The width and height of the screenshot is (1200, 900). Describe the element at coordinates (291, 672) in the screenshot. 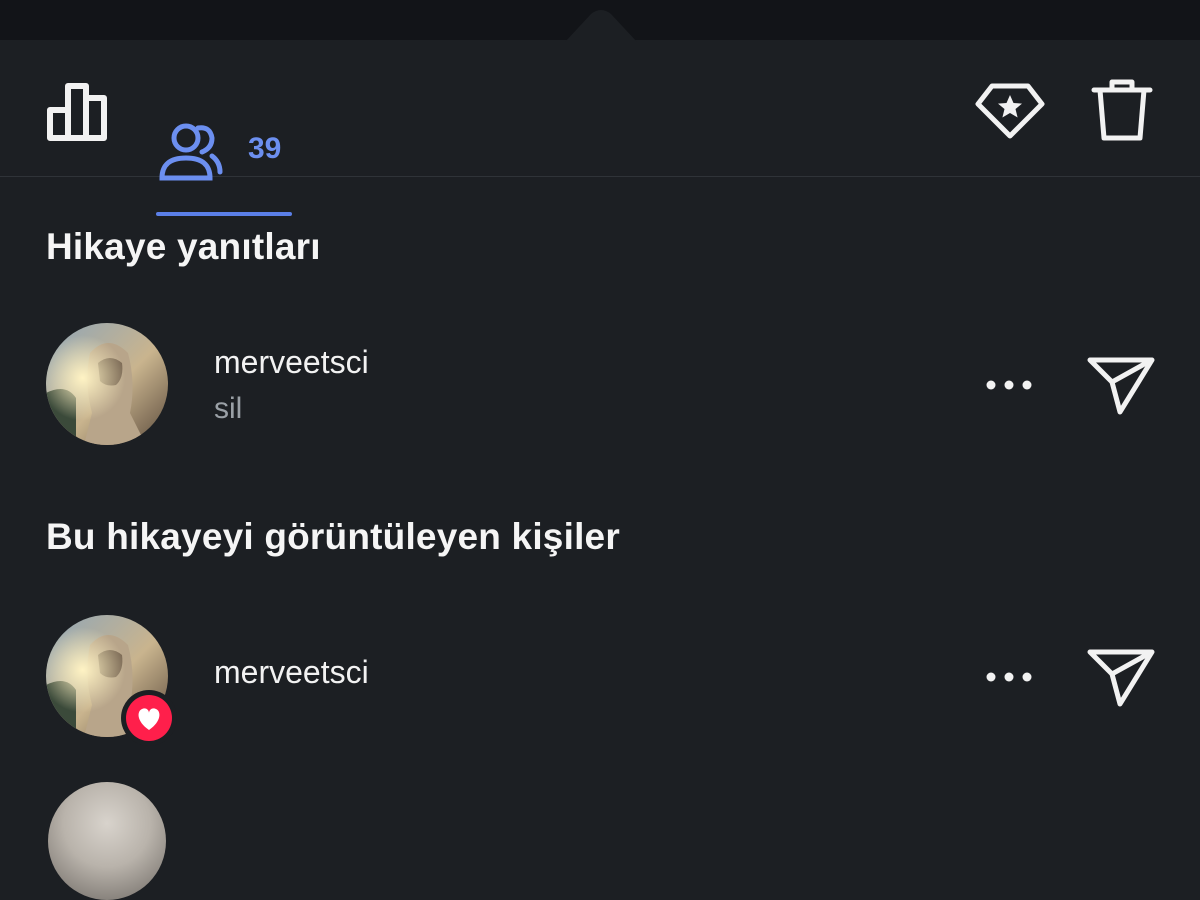

I see `viewer-username: merveetsci` at that location.